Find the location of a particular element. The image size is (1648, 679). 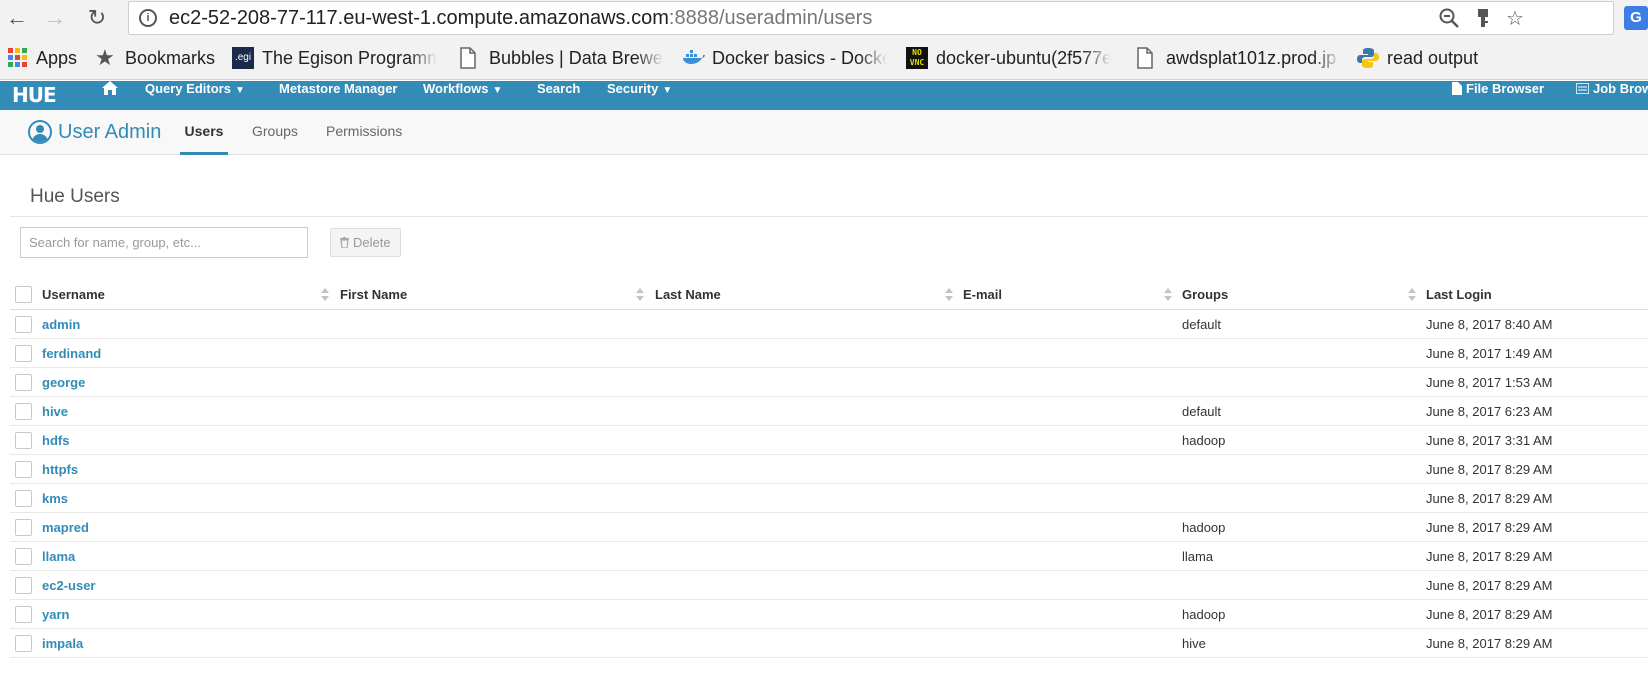

table-row: kms June 8, 2017 8:29 AM is located at coordinates (829, 498).